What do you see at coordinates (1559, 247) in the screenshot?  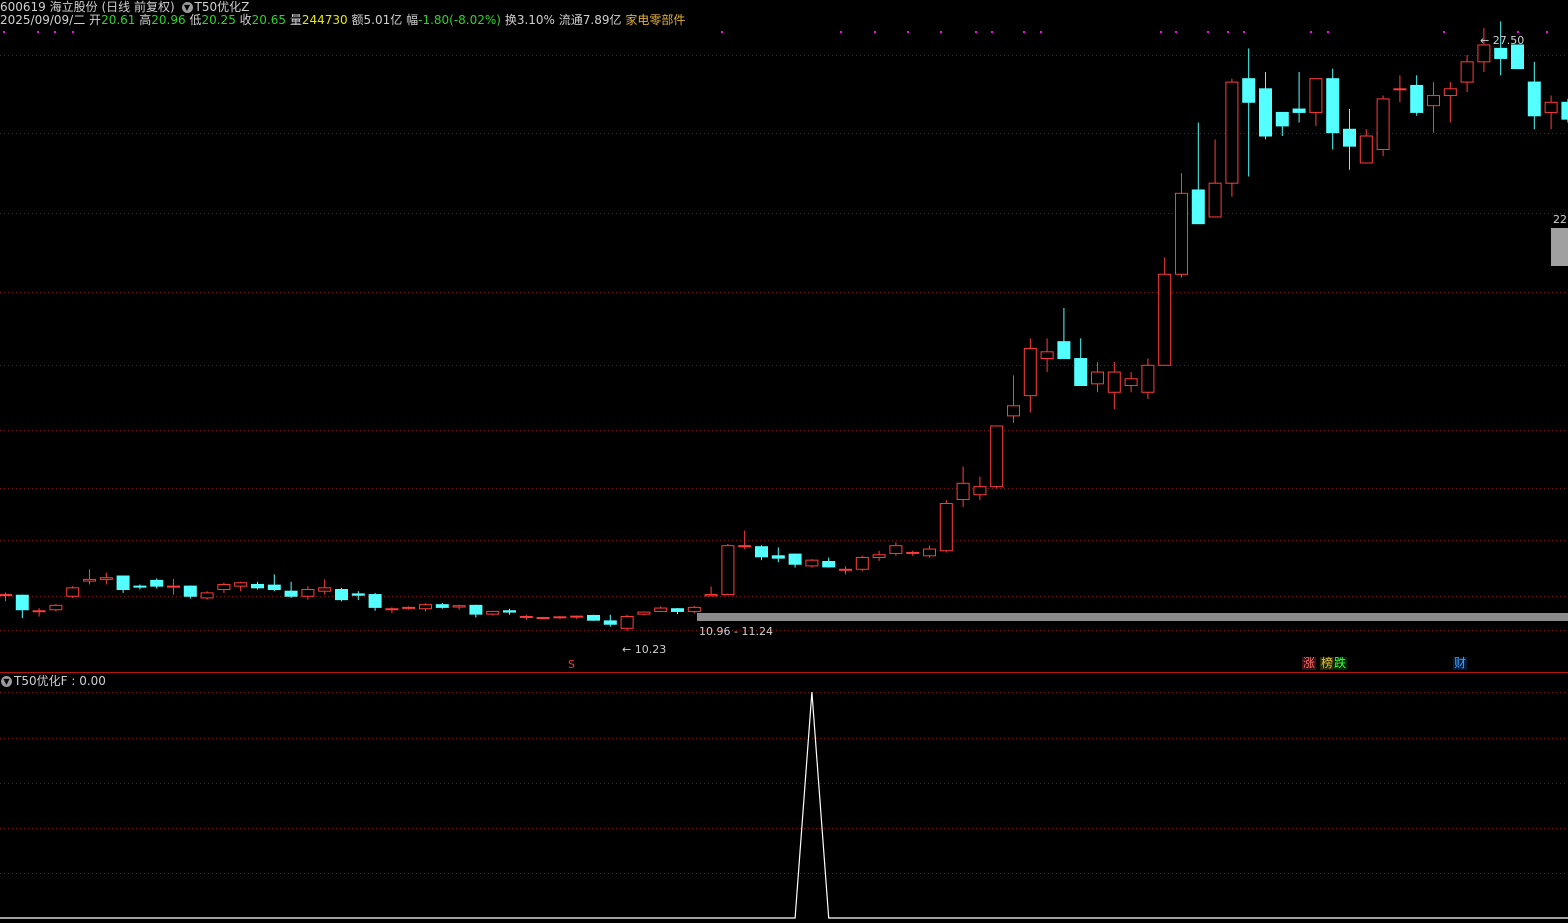 I see `right-price-box` at bounding box center [1559, 247].